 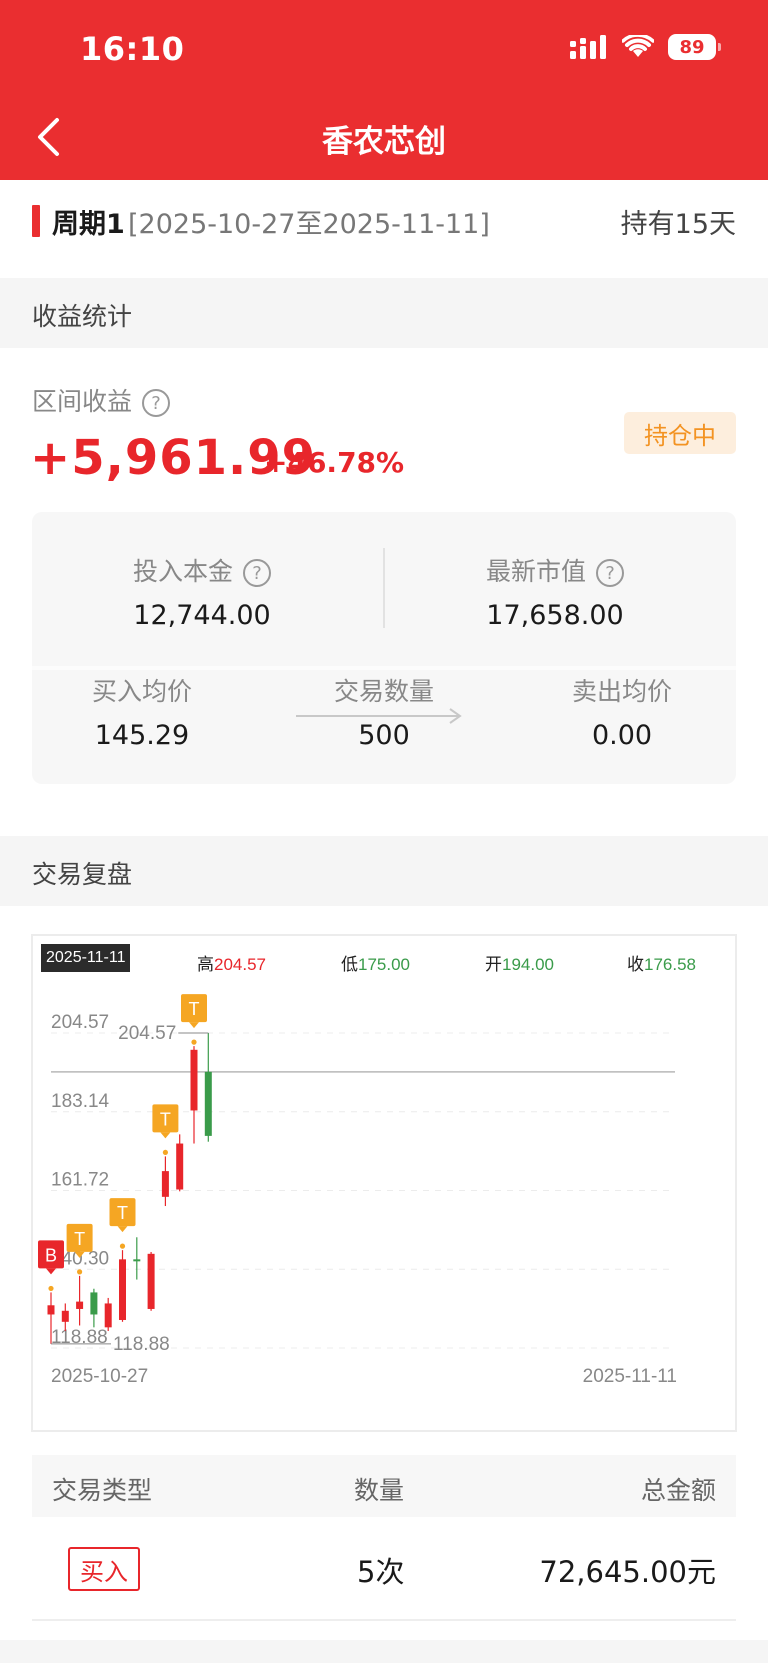 What do you see at coordinates (82, 401) in the screenshot?
I see `interval-profit-text: 区间收益` at bounding box center [82, 401].